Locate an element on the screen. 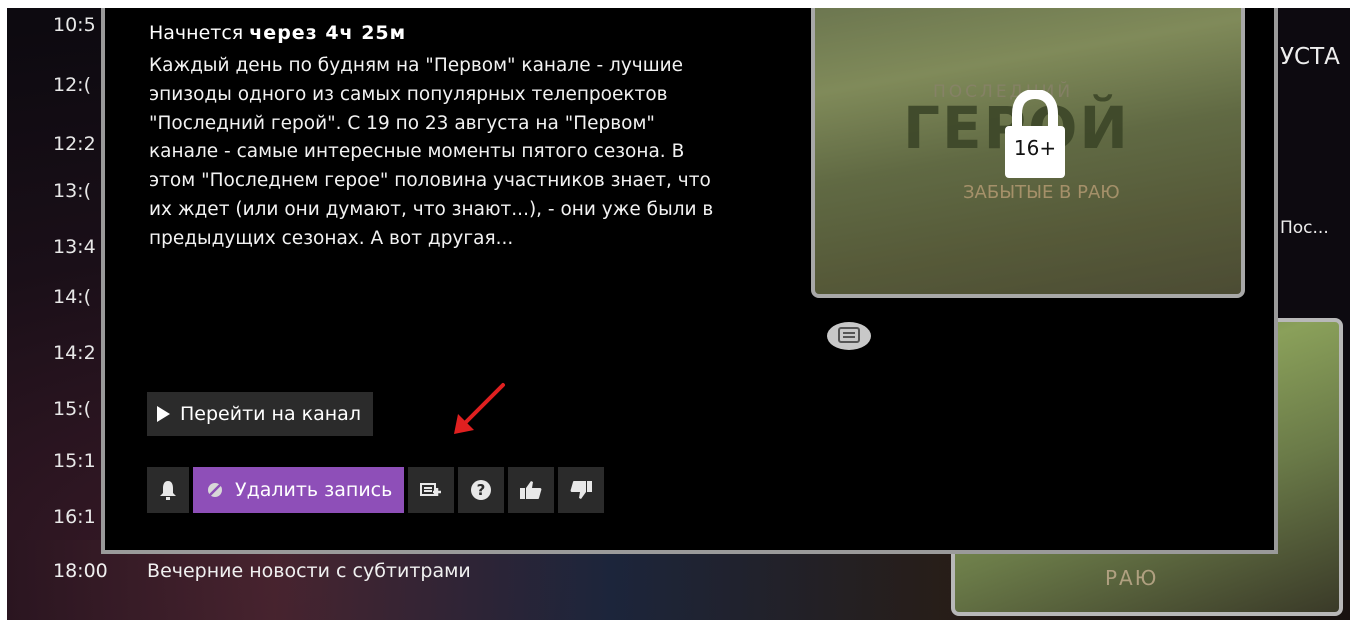  right-panel-header: УСТА is located at coordinates (1310, 57).